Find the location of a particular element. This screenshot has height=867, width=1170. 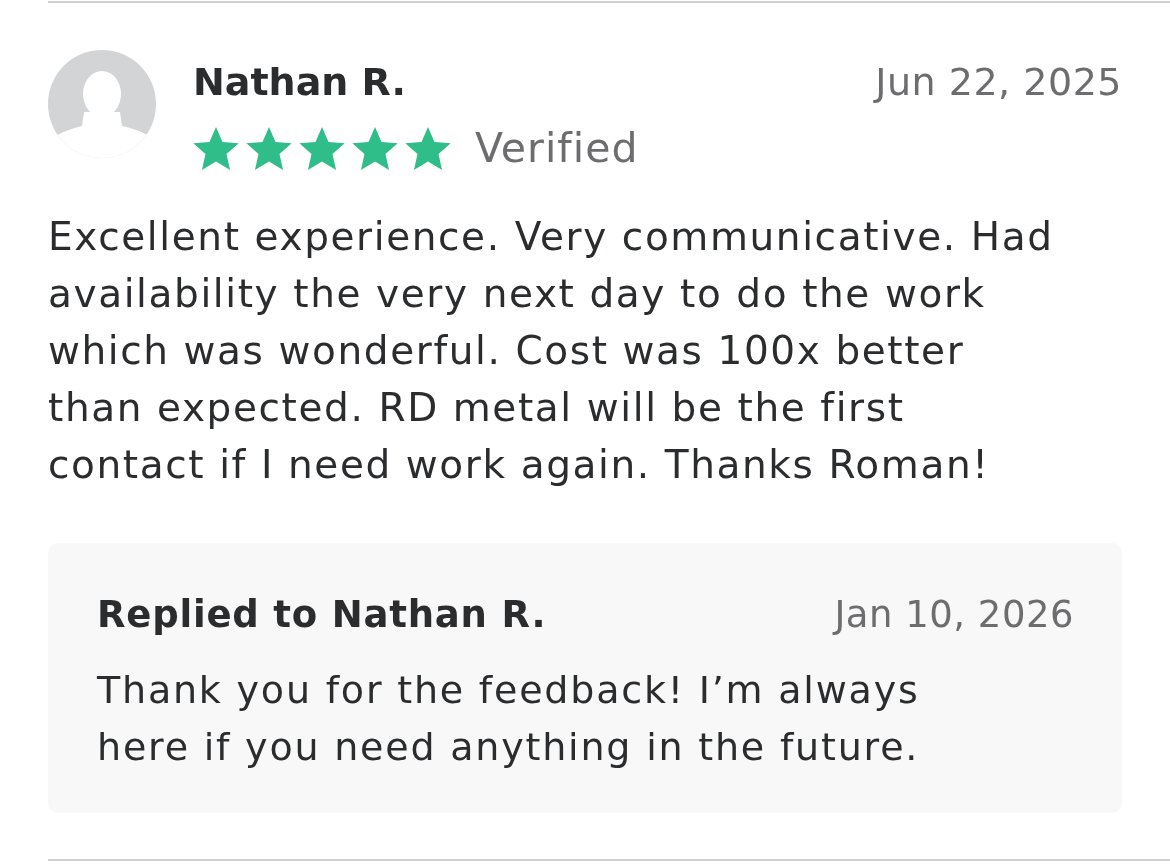

avatar-icon is located at coordinates (102, 104).